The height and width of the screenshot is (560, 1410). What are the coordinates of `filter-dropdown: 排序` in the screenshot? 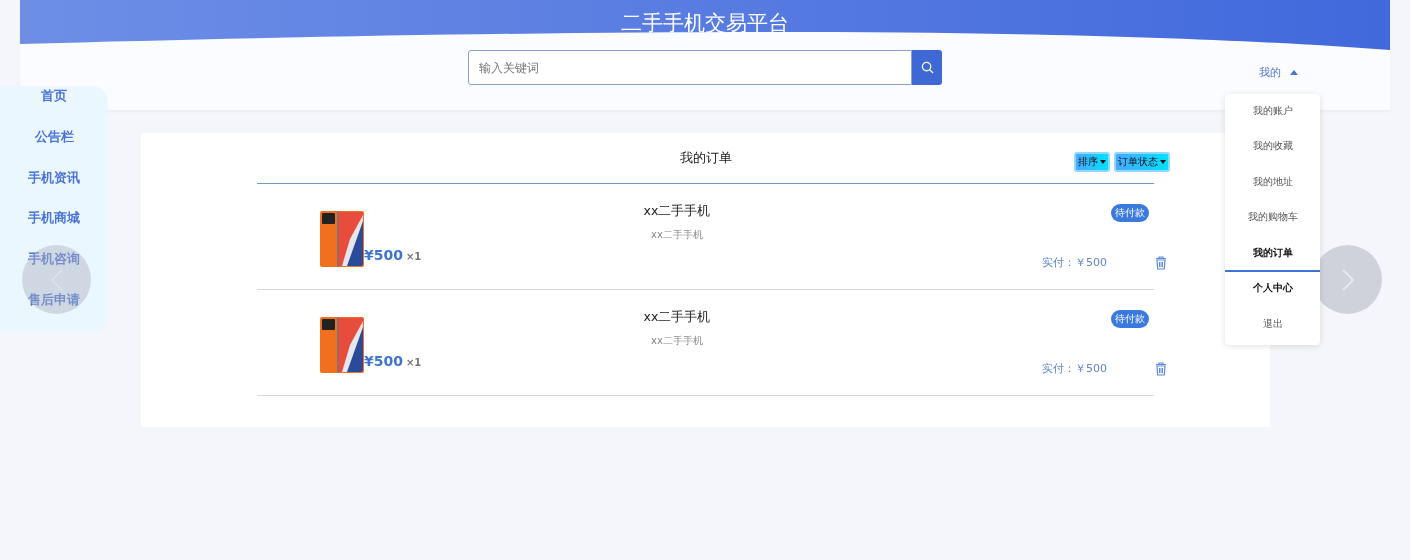 It's located at (1092, 162).